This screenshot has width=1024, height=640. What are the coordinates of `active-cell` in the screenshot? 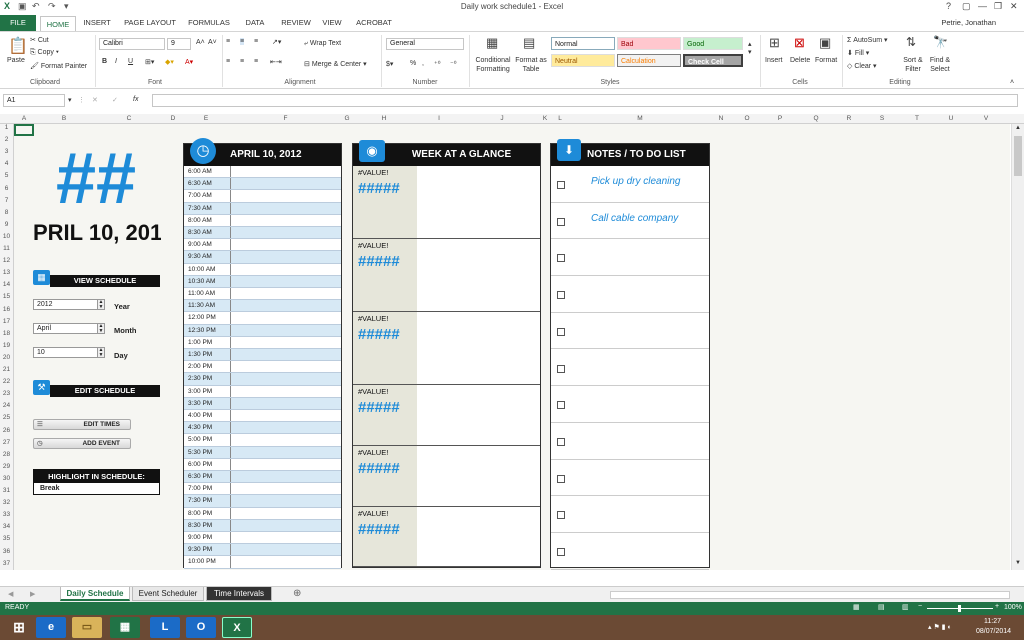 It's located at (24, 130).